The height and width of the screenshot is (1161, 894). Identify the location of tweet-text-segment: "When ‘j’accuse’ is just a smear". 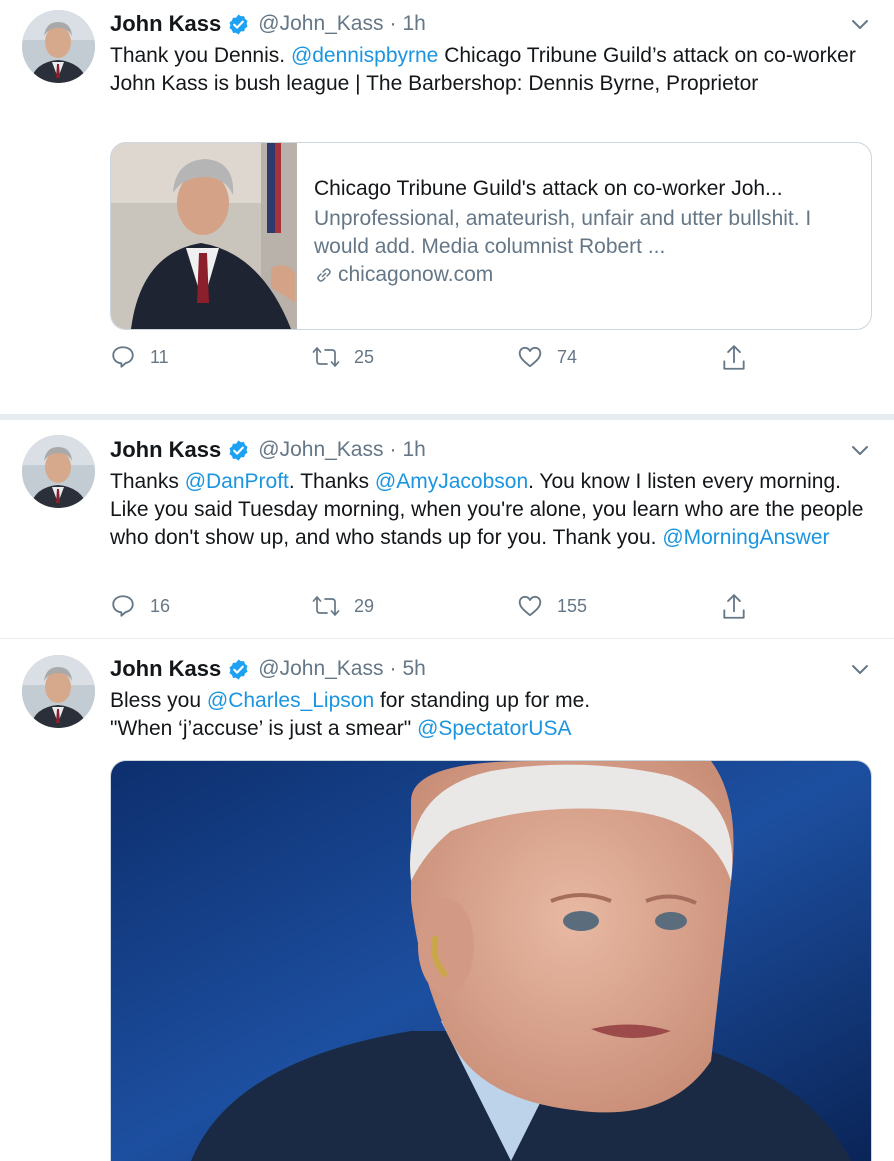
(264, 728).